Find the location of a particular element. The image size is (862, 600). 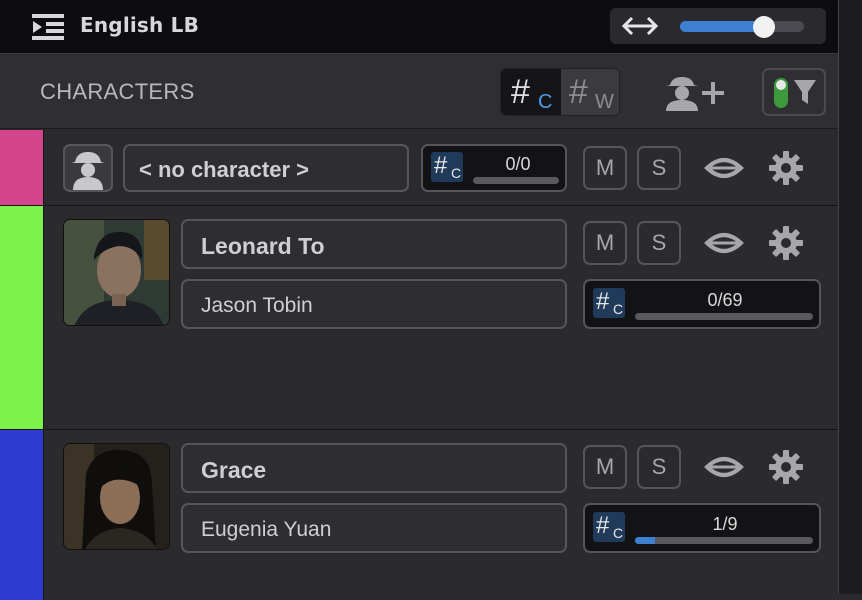

character-row: < no character > # C 0/0 M S is located at coordinates (419, 168).